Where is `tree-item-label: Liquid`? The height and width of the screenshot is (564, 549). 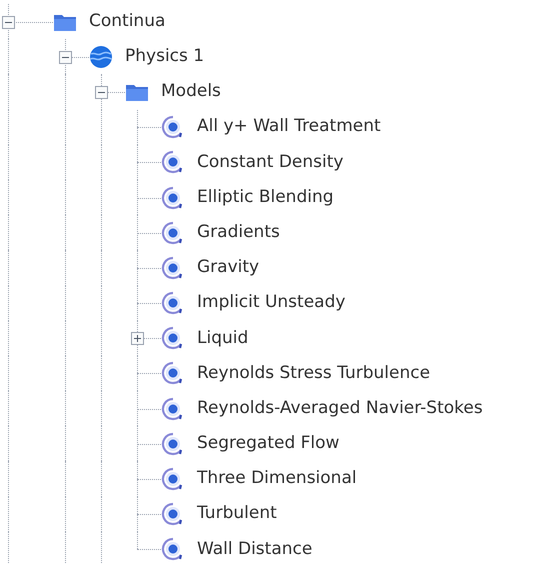
tree-item-label: Liquid is located at coordinates (222, 339).